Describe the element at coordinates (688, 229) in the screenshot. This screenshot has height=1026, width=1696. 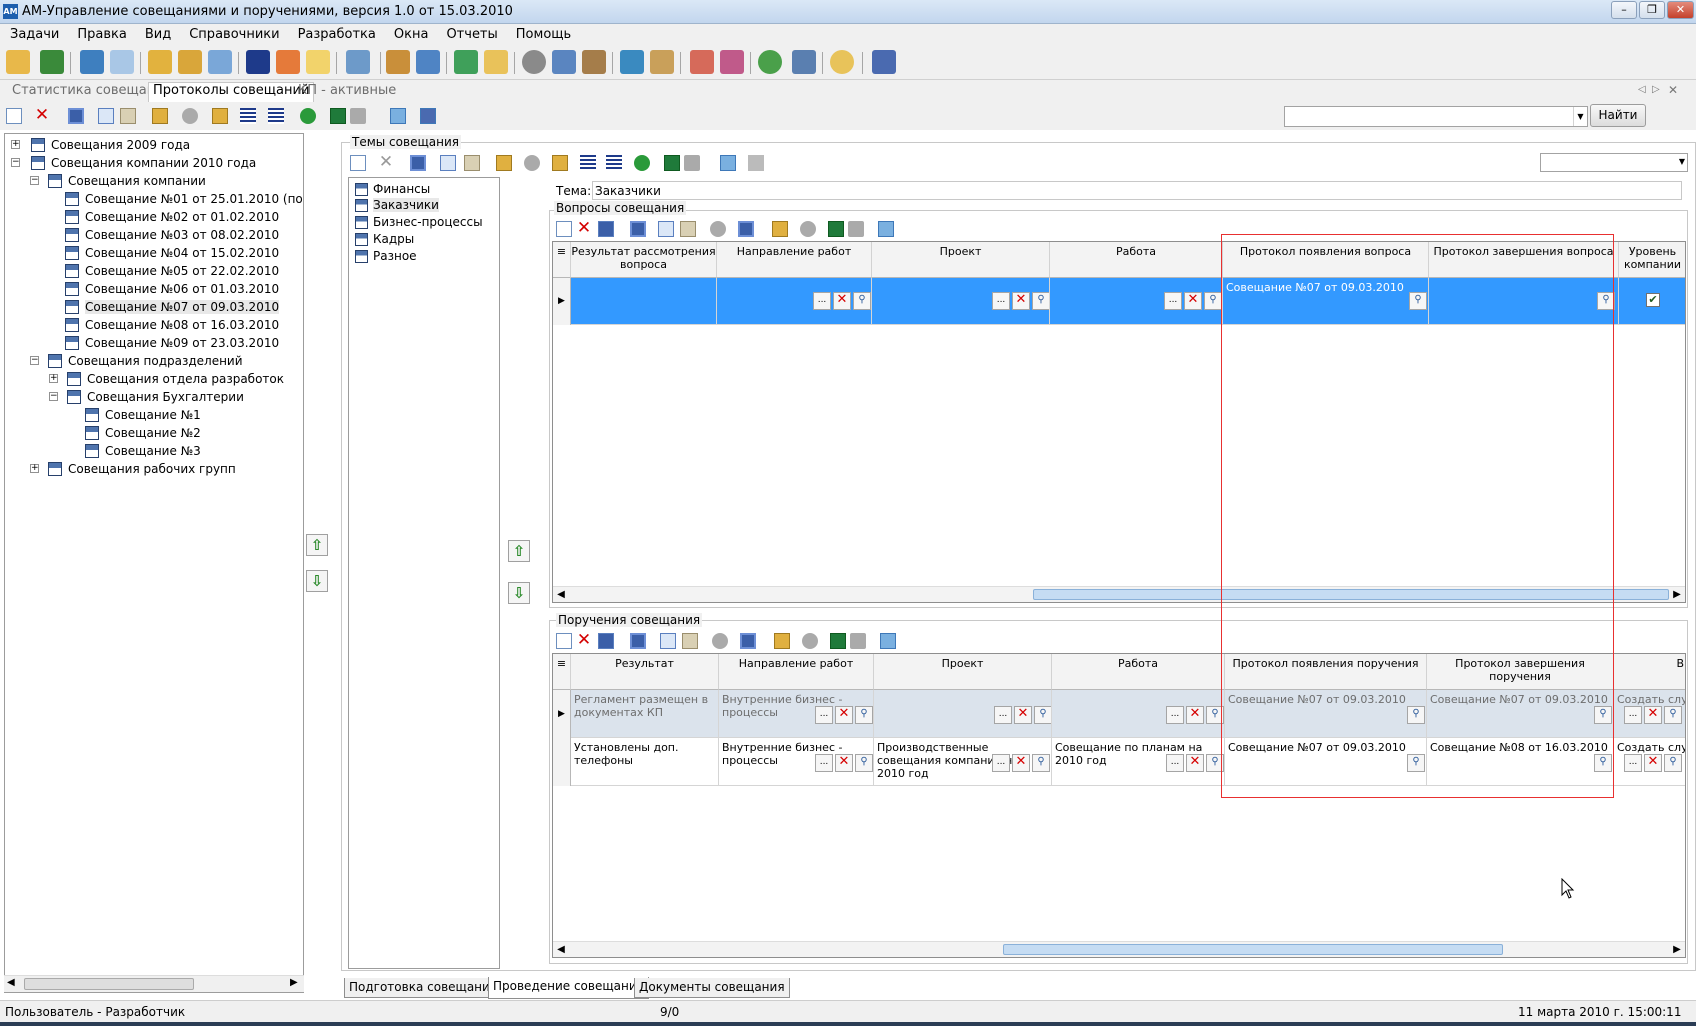
I see `paste-icon` at that location.